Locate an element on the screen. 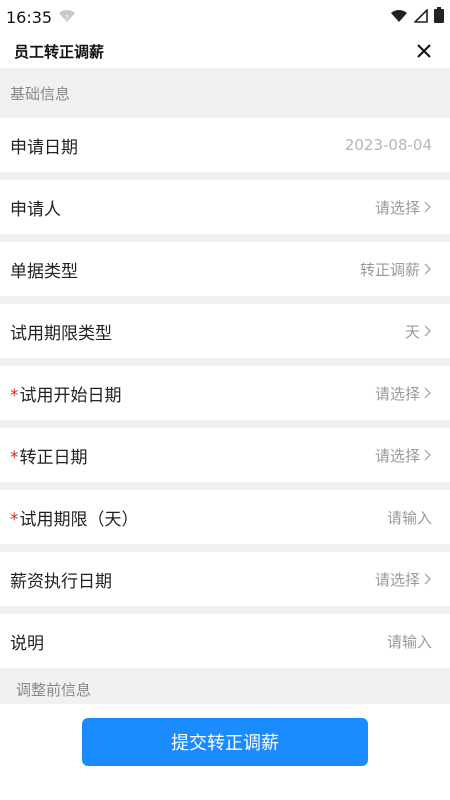 This screenshot has width=450, height=800. status-bar: 16:35 ? is located at coordinates (225, 17).